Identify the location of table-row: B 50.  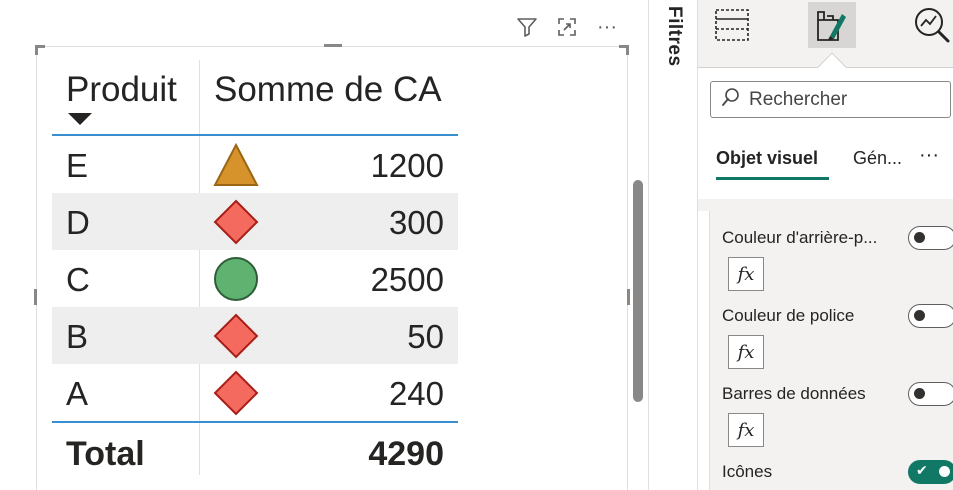
(255, 335).